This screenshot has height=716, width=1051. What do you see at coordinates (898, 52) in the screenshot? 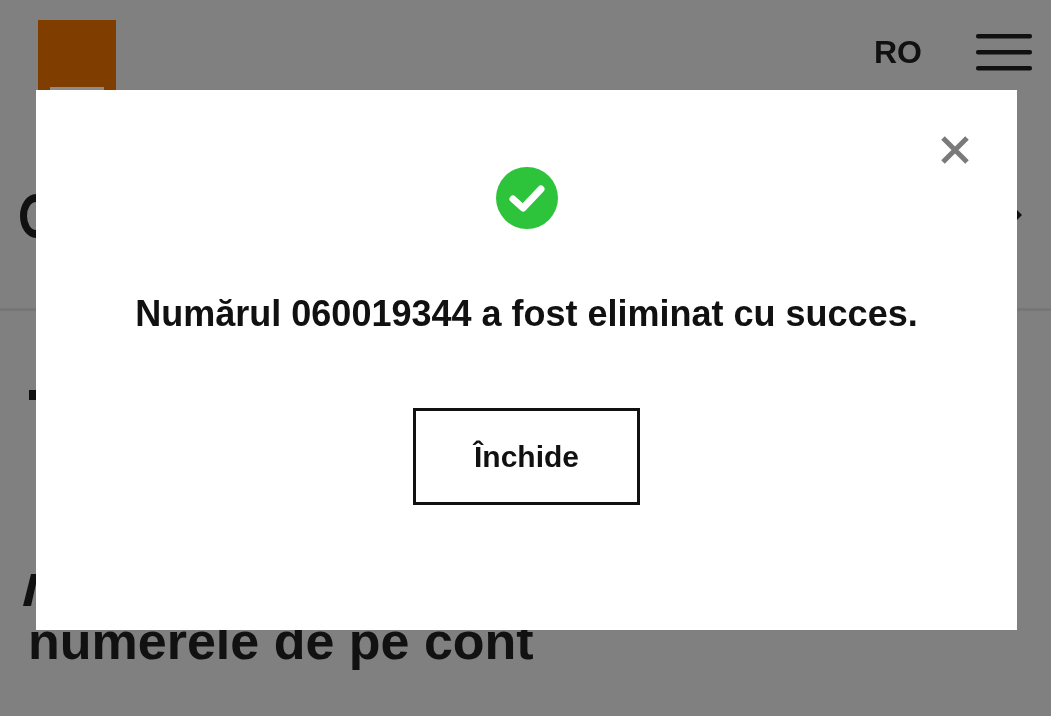
I see `language-link: RO` at bounding box center [898, 52].